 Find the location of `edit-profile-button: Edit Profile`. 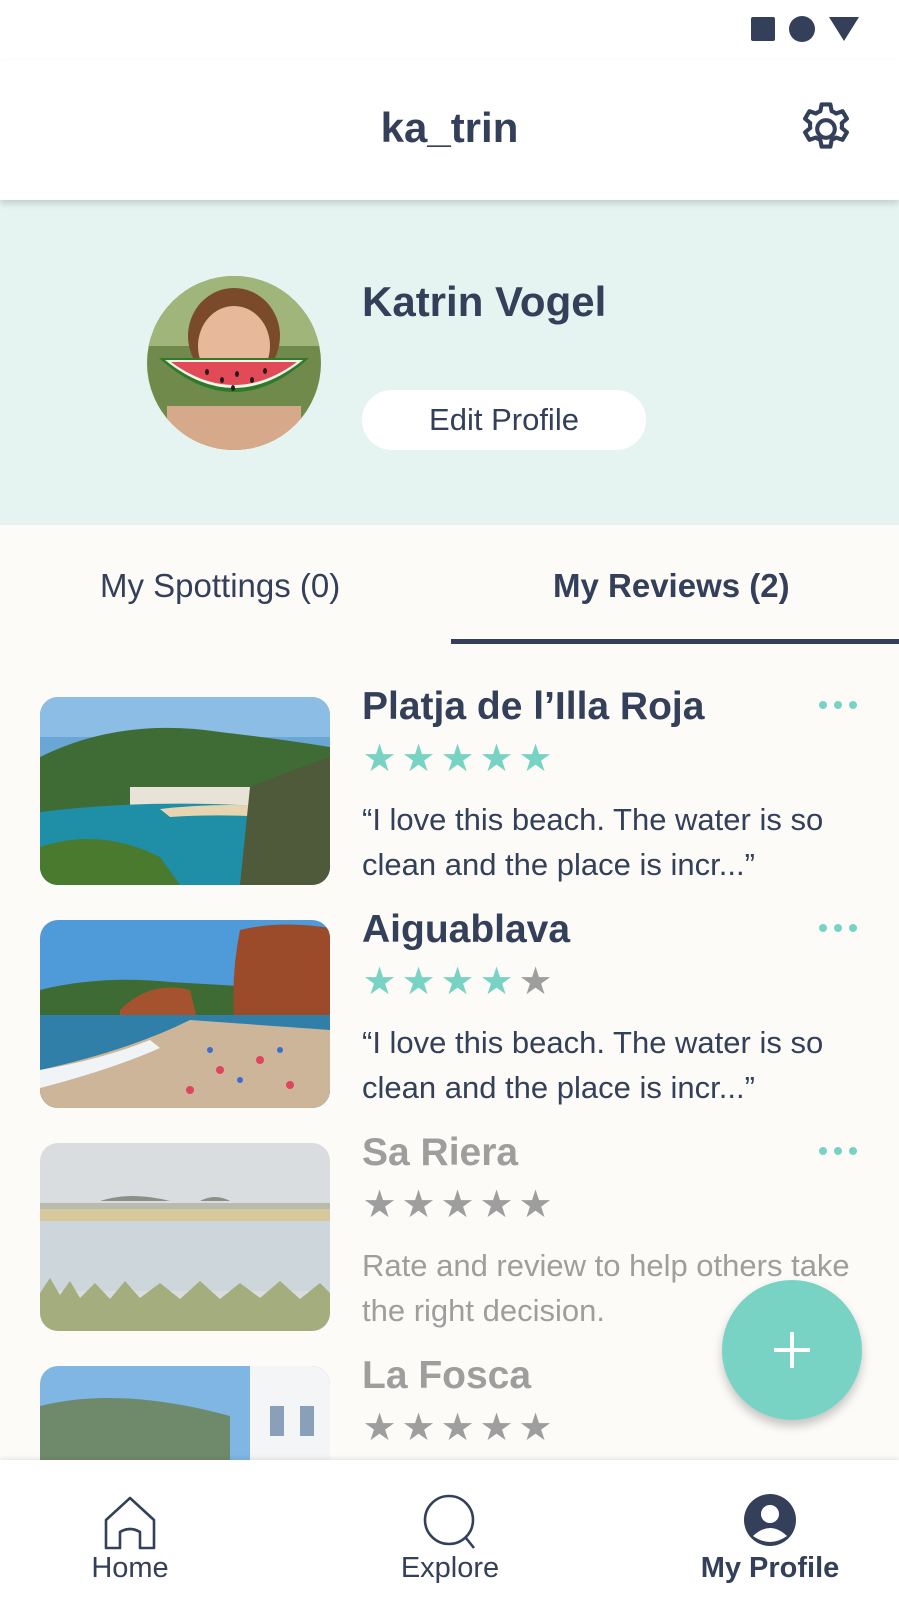

edit-profile-button: Edit Profile is located at coordinates (504, 420).